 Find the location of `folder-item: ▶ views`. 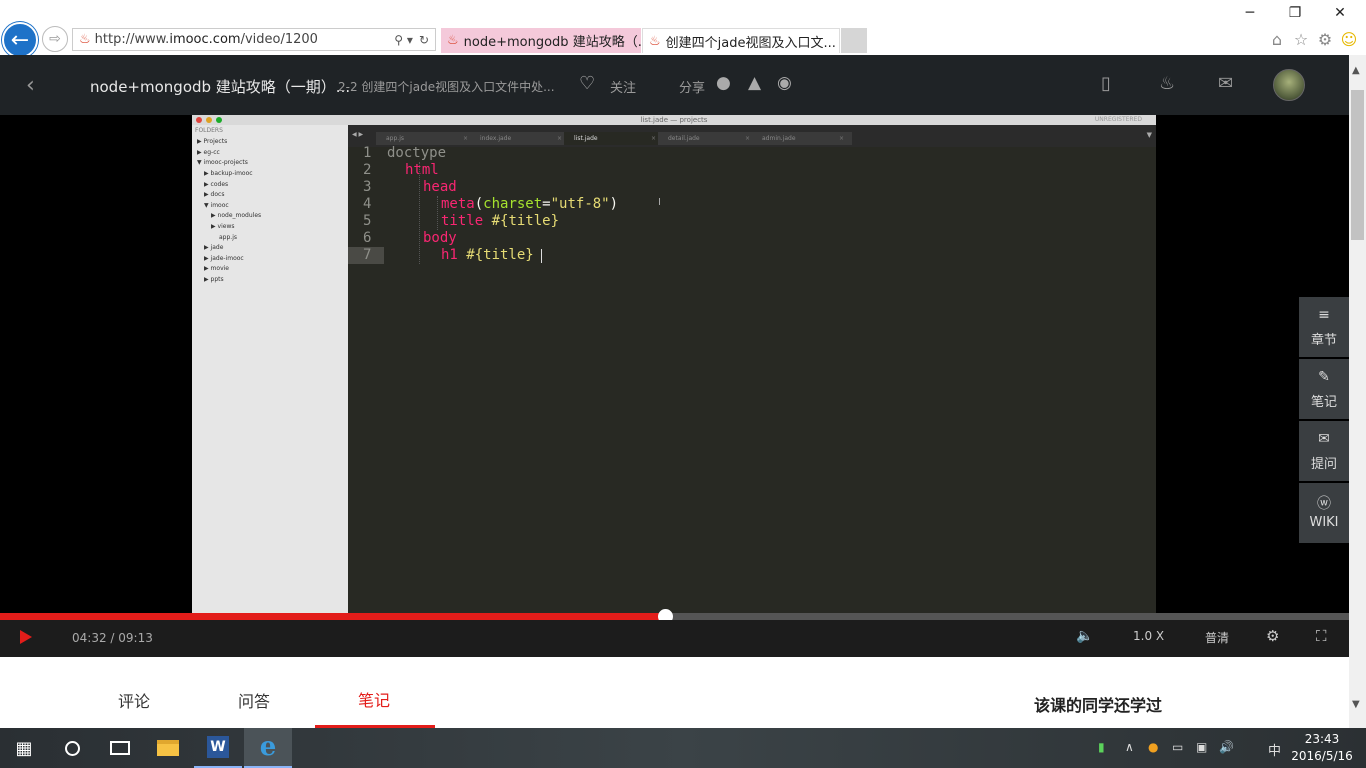

folder-item: ▶ views is located at coordinates (223, 226).